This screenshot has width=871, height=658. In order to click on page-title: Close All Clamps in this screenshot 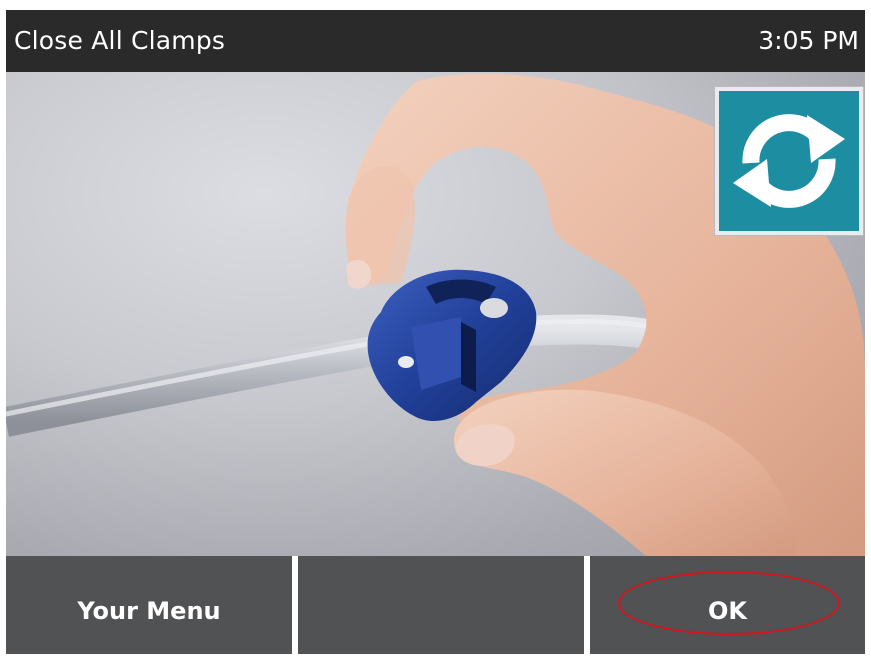, I will do `click(120, 40)`.